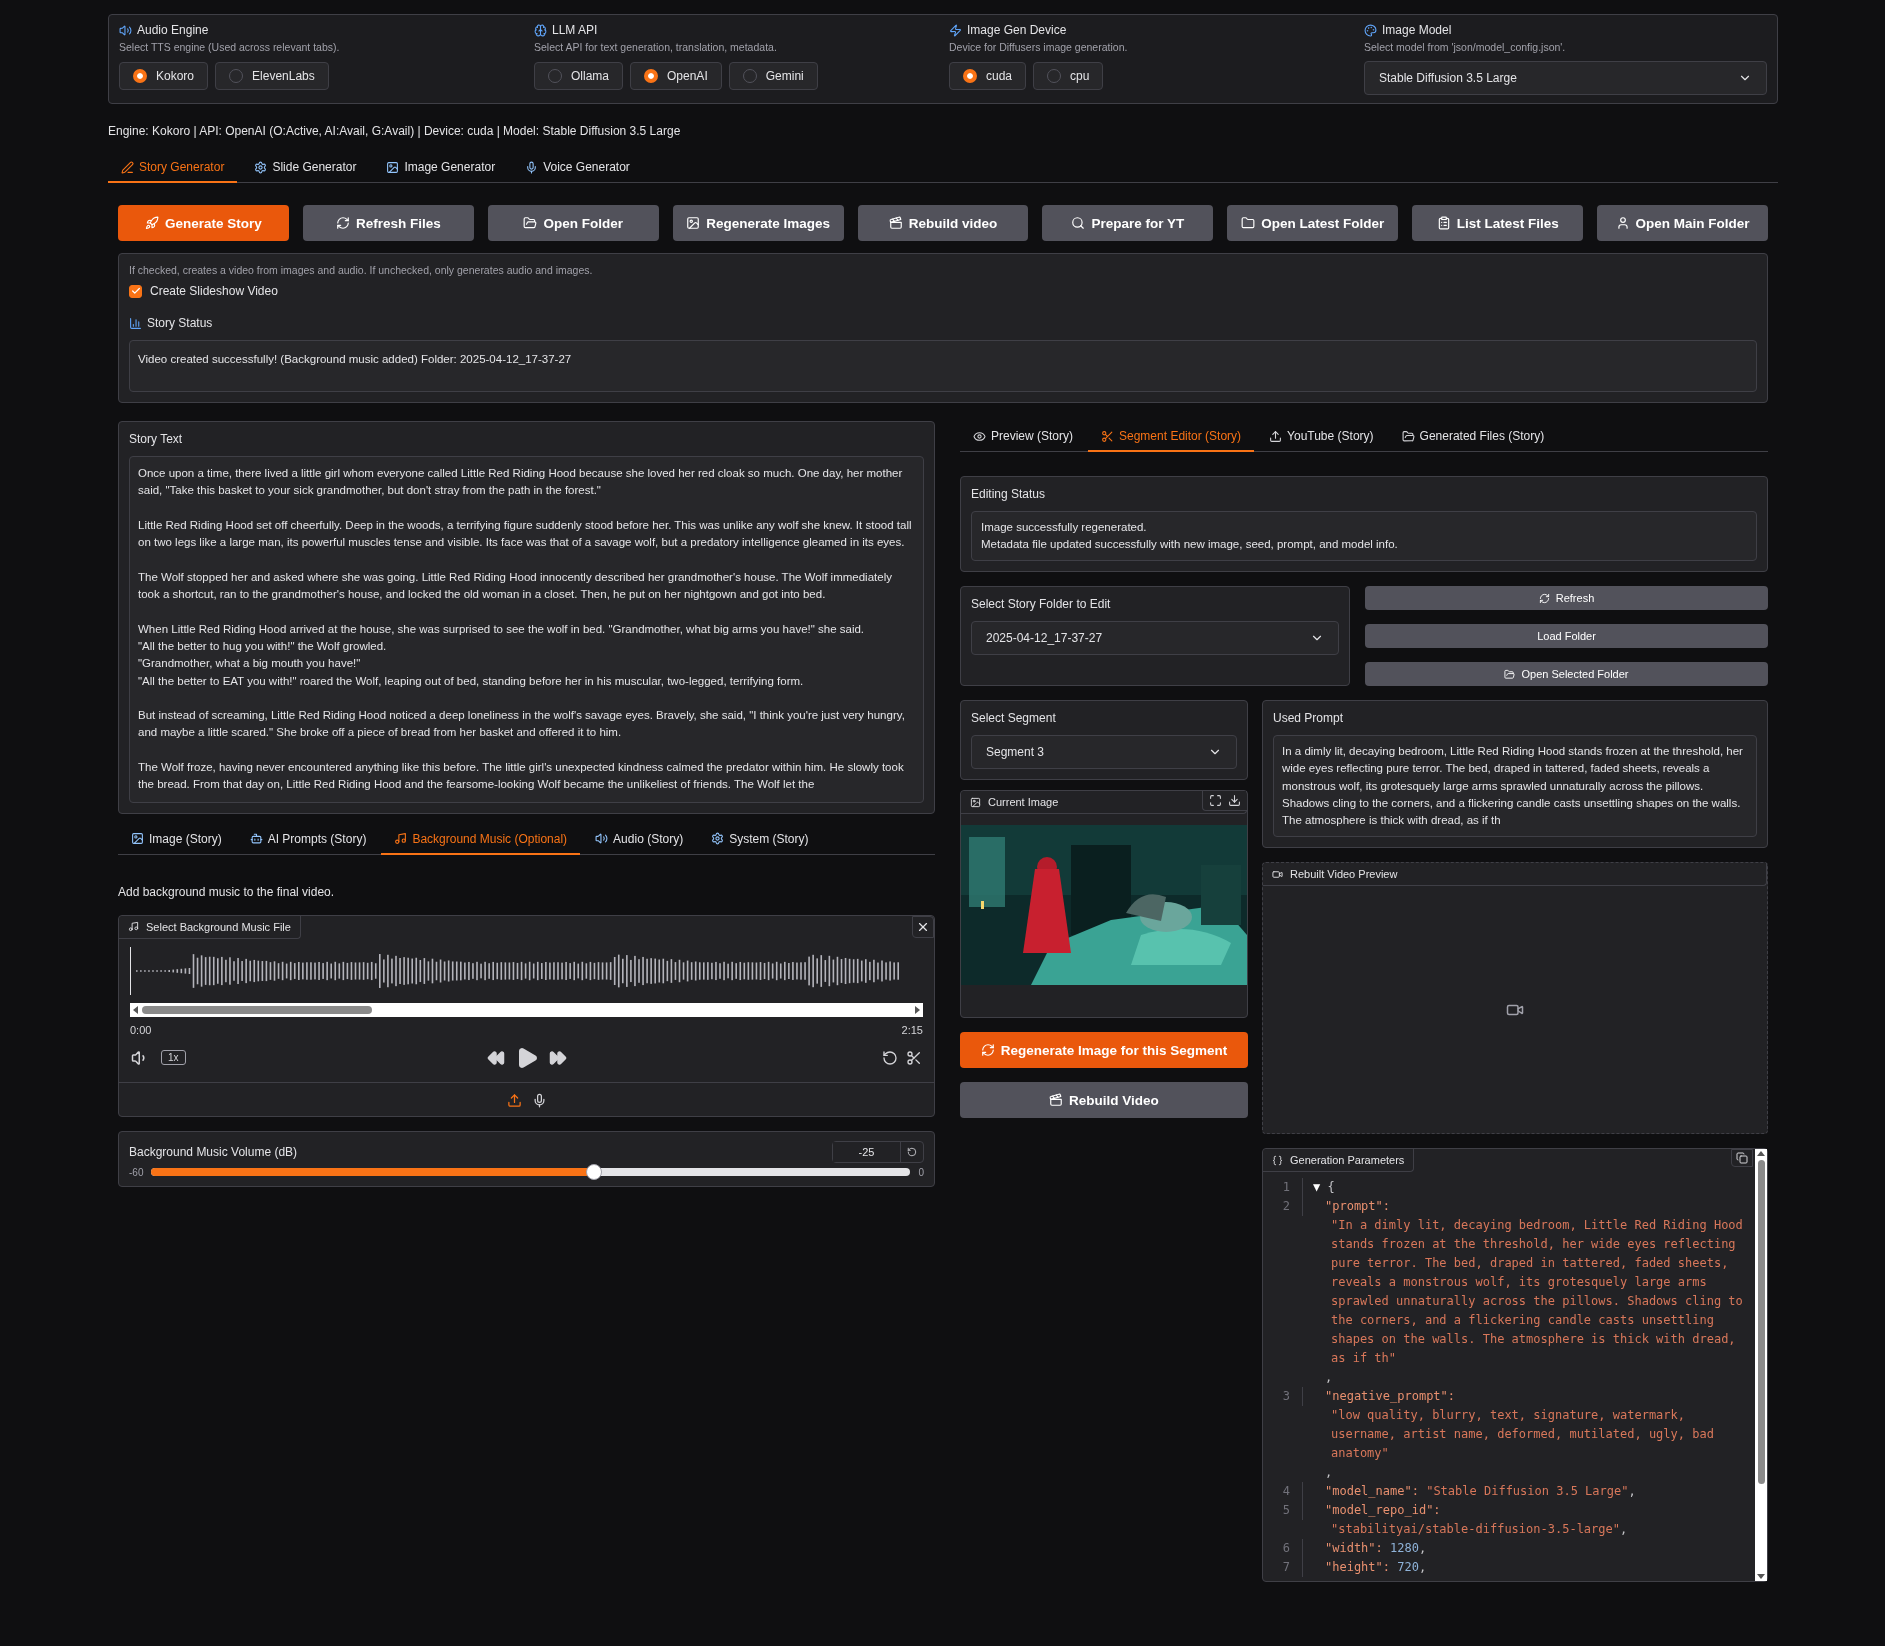 The image size is (1885, 1646). I want to click on status-line: Metadata file updated successfully with new image, seed, prompt, and model info., so click(1190, 544).